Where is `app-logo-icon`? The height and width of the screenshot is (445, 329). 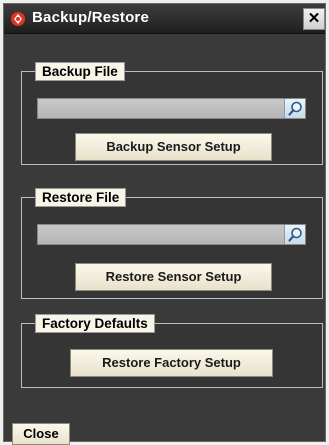 app-logo-icon is located at coordinates (18, 19).